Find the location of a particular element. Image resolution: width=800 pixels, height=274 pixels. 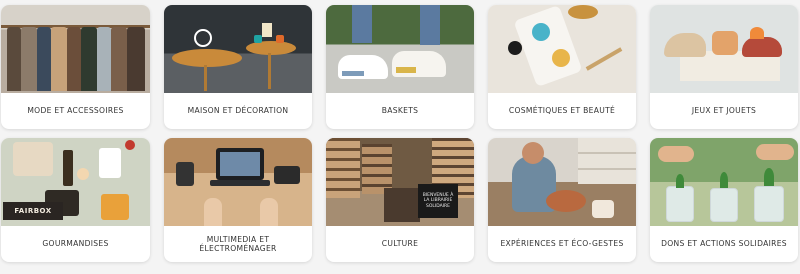

category-card-cosmetiques: COSMÉTIQUES ET BEAUTÉ is located at coordinates (562, 67).